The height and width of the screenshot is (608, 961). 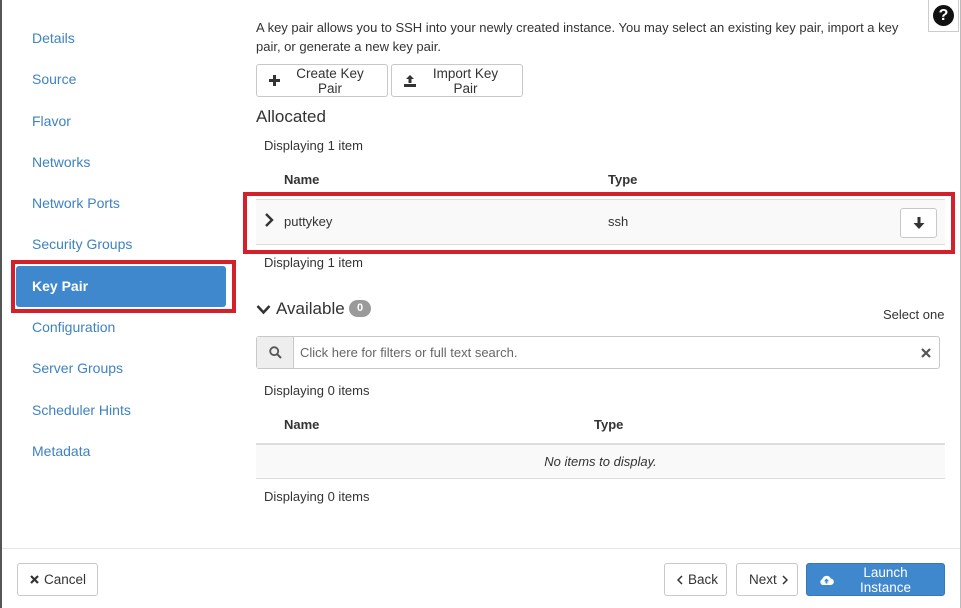 What do you see at coordinates (34, 579) in the screenshot?
I see `close-icon` at bounding box center [34, 579].